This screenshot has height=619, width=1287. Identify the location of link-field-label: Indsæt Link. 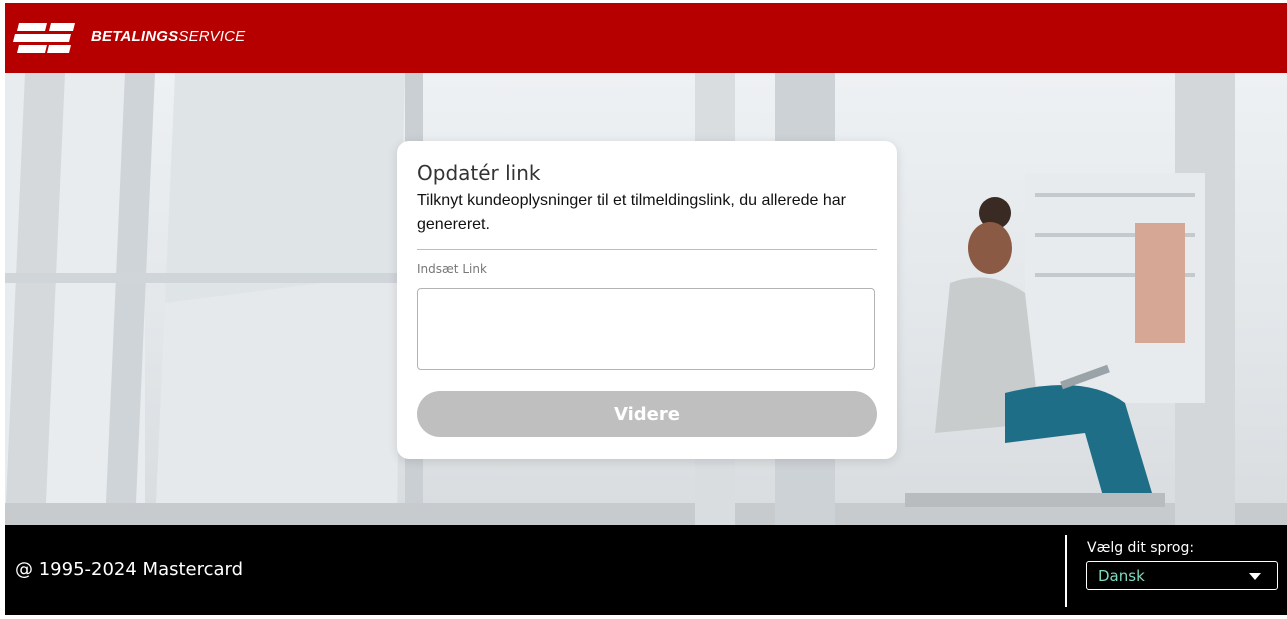
(452, 269).